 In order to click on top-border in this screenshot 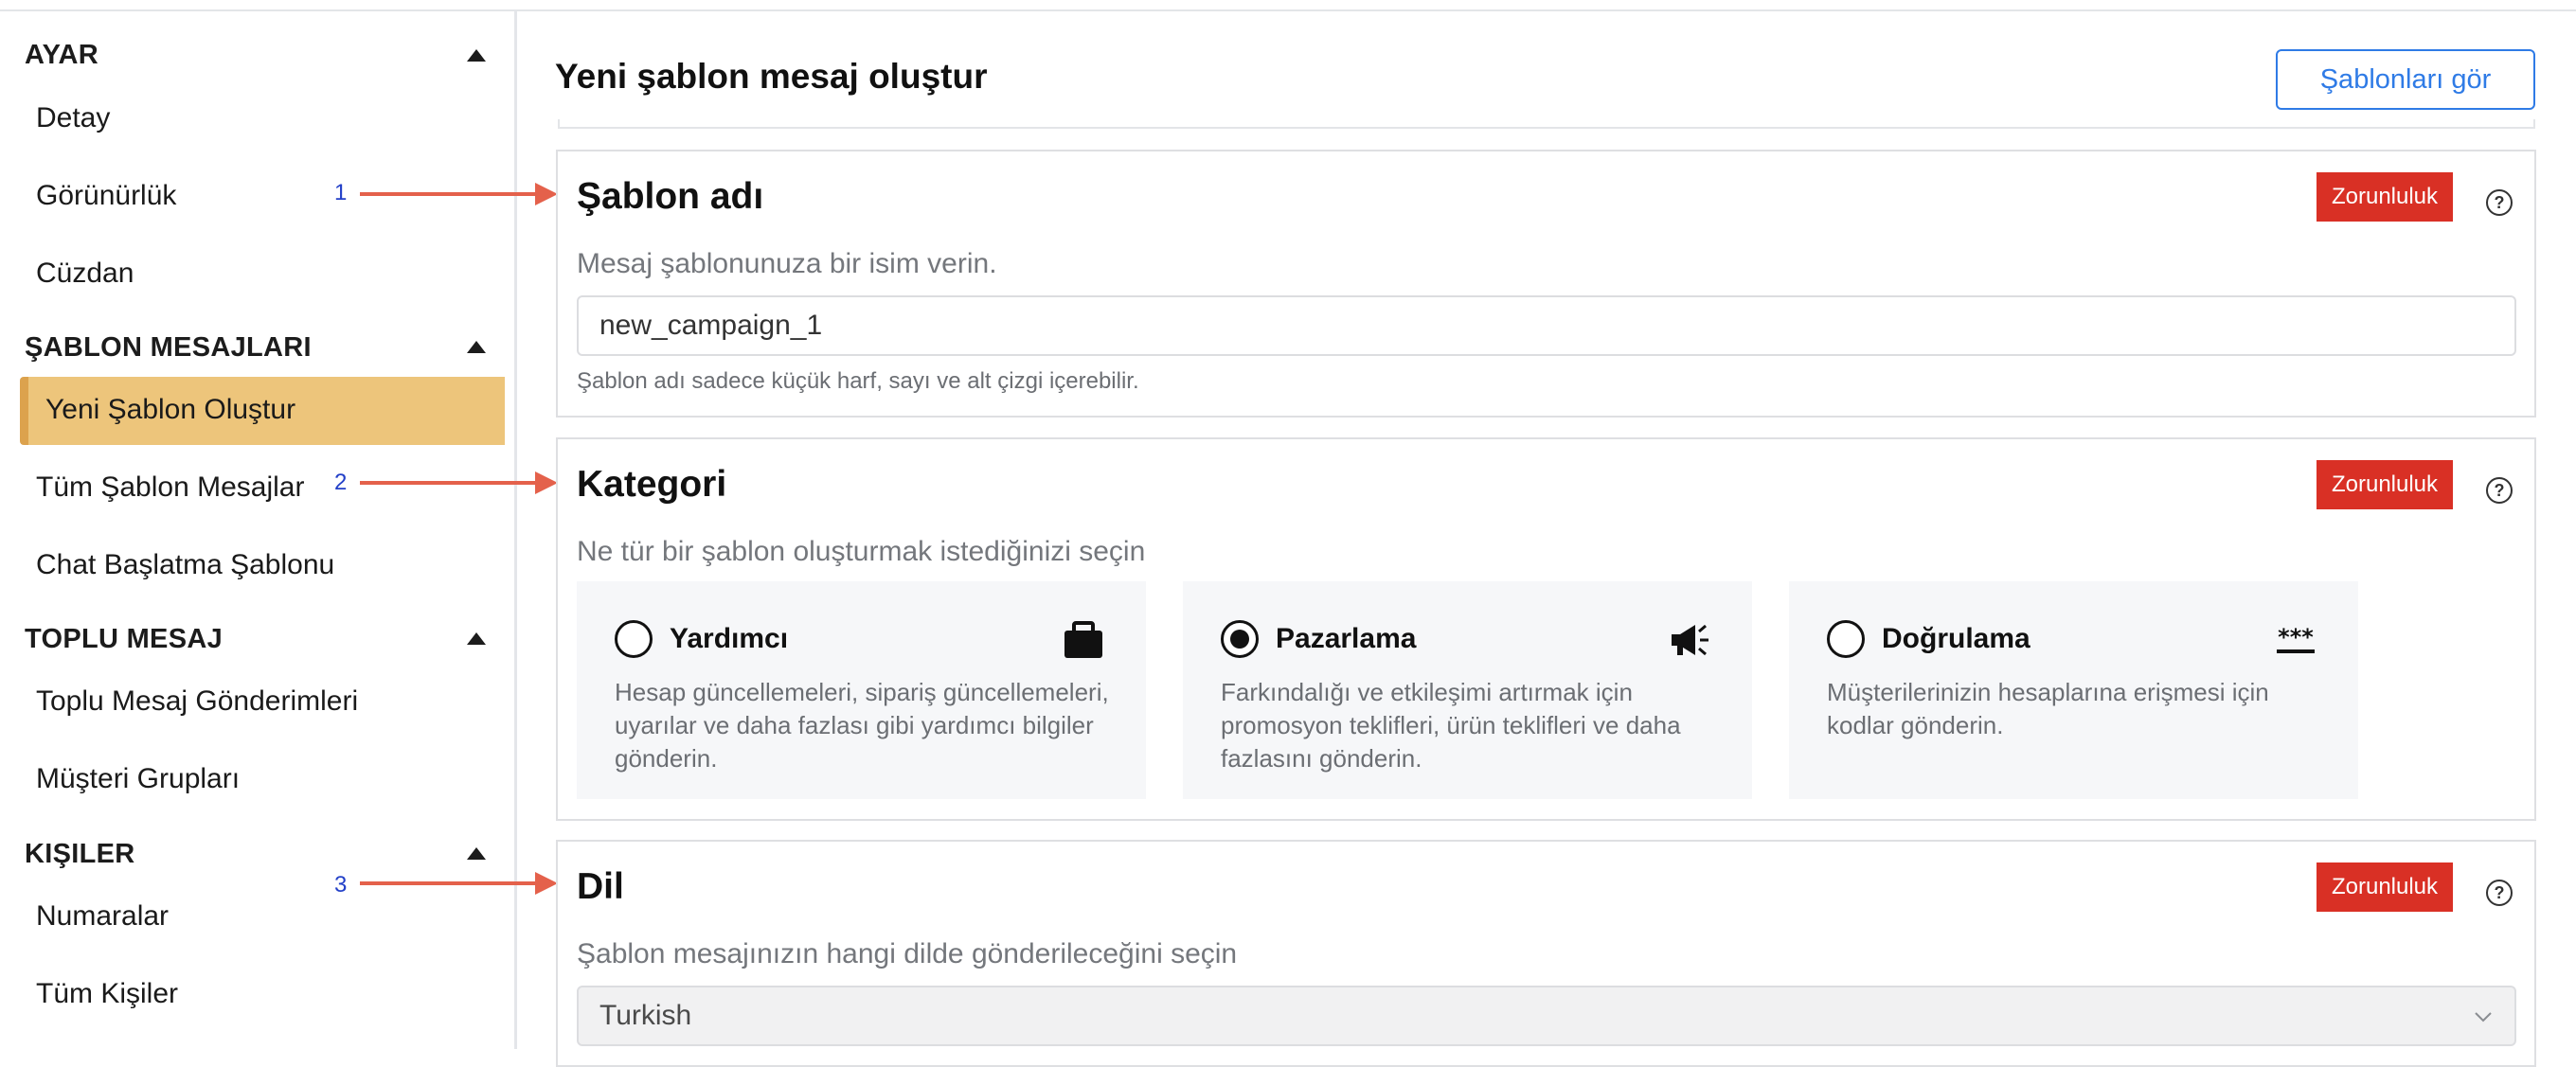, I will do `click(1288, 6)`.